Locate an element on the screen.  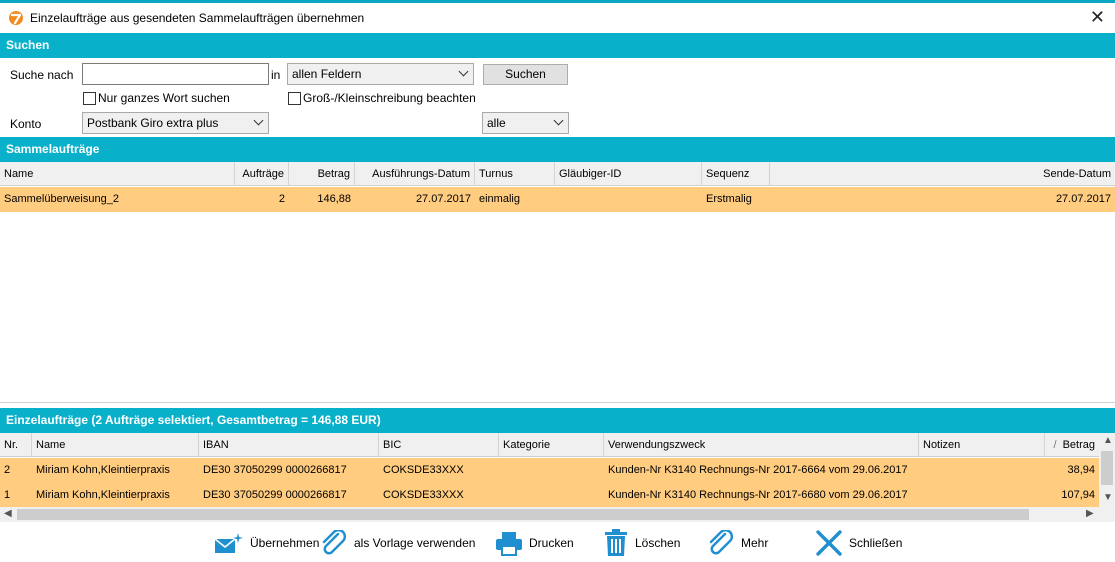
col-creditor-id: Gläubiger-ID is located at coordinates (628, 174).